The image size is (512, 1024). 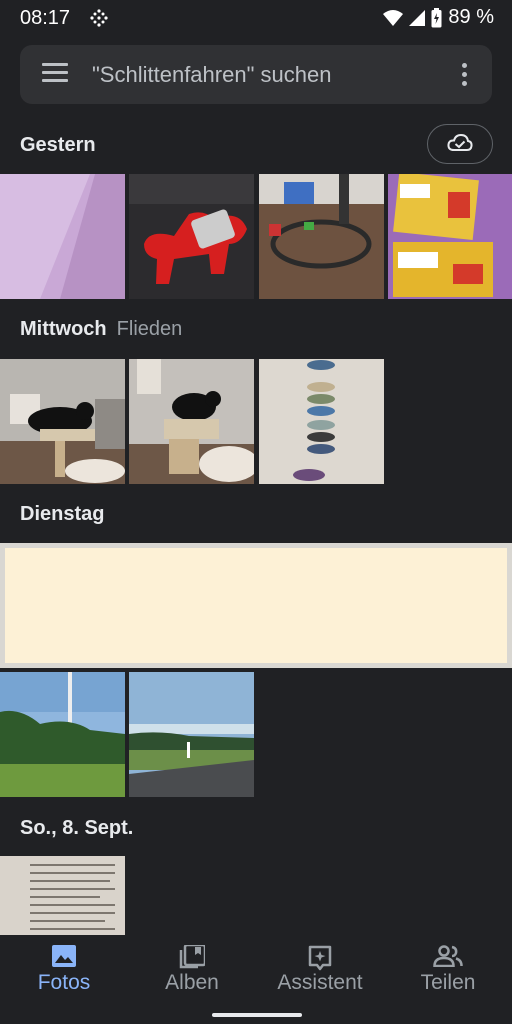 What do you see at coordinates (192, 982) in the screenshot?
I see `nav-label: Alben` at bounding box center [192, 982].